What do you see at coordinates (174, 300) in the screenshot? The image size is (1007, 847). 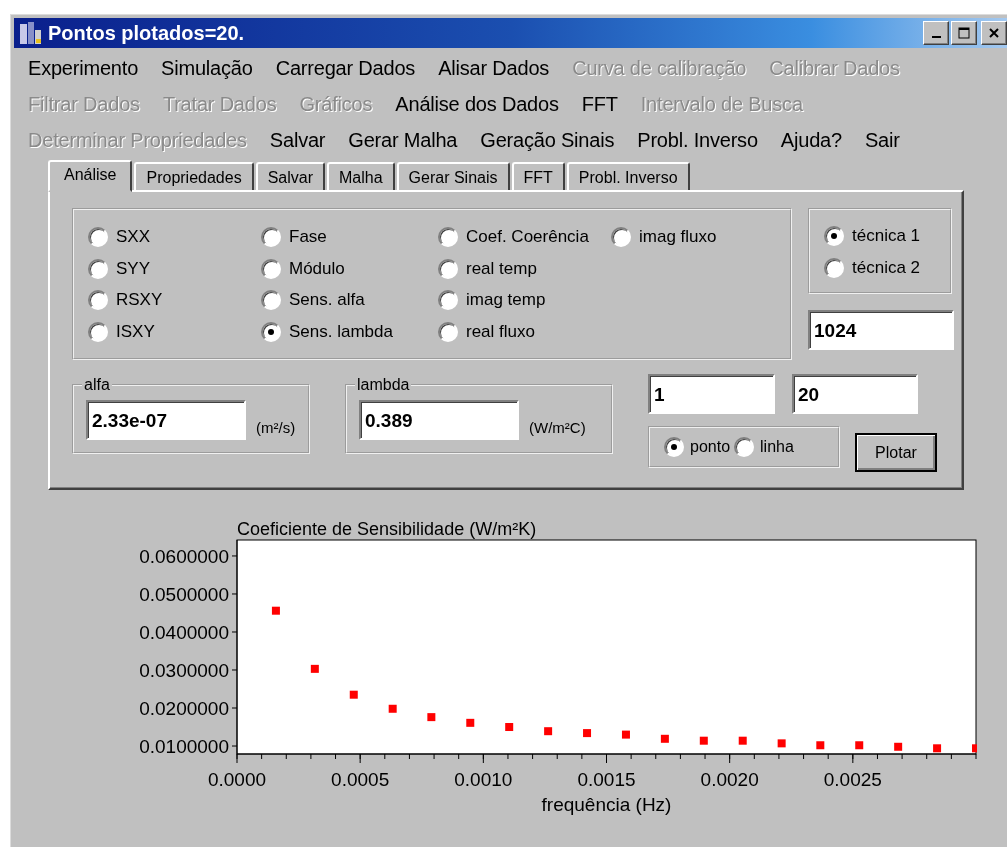 I see `radio-option: RSXY` at bounding box center [174, 300].